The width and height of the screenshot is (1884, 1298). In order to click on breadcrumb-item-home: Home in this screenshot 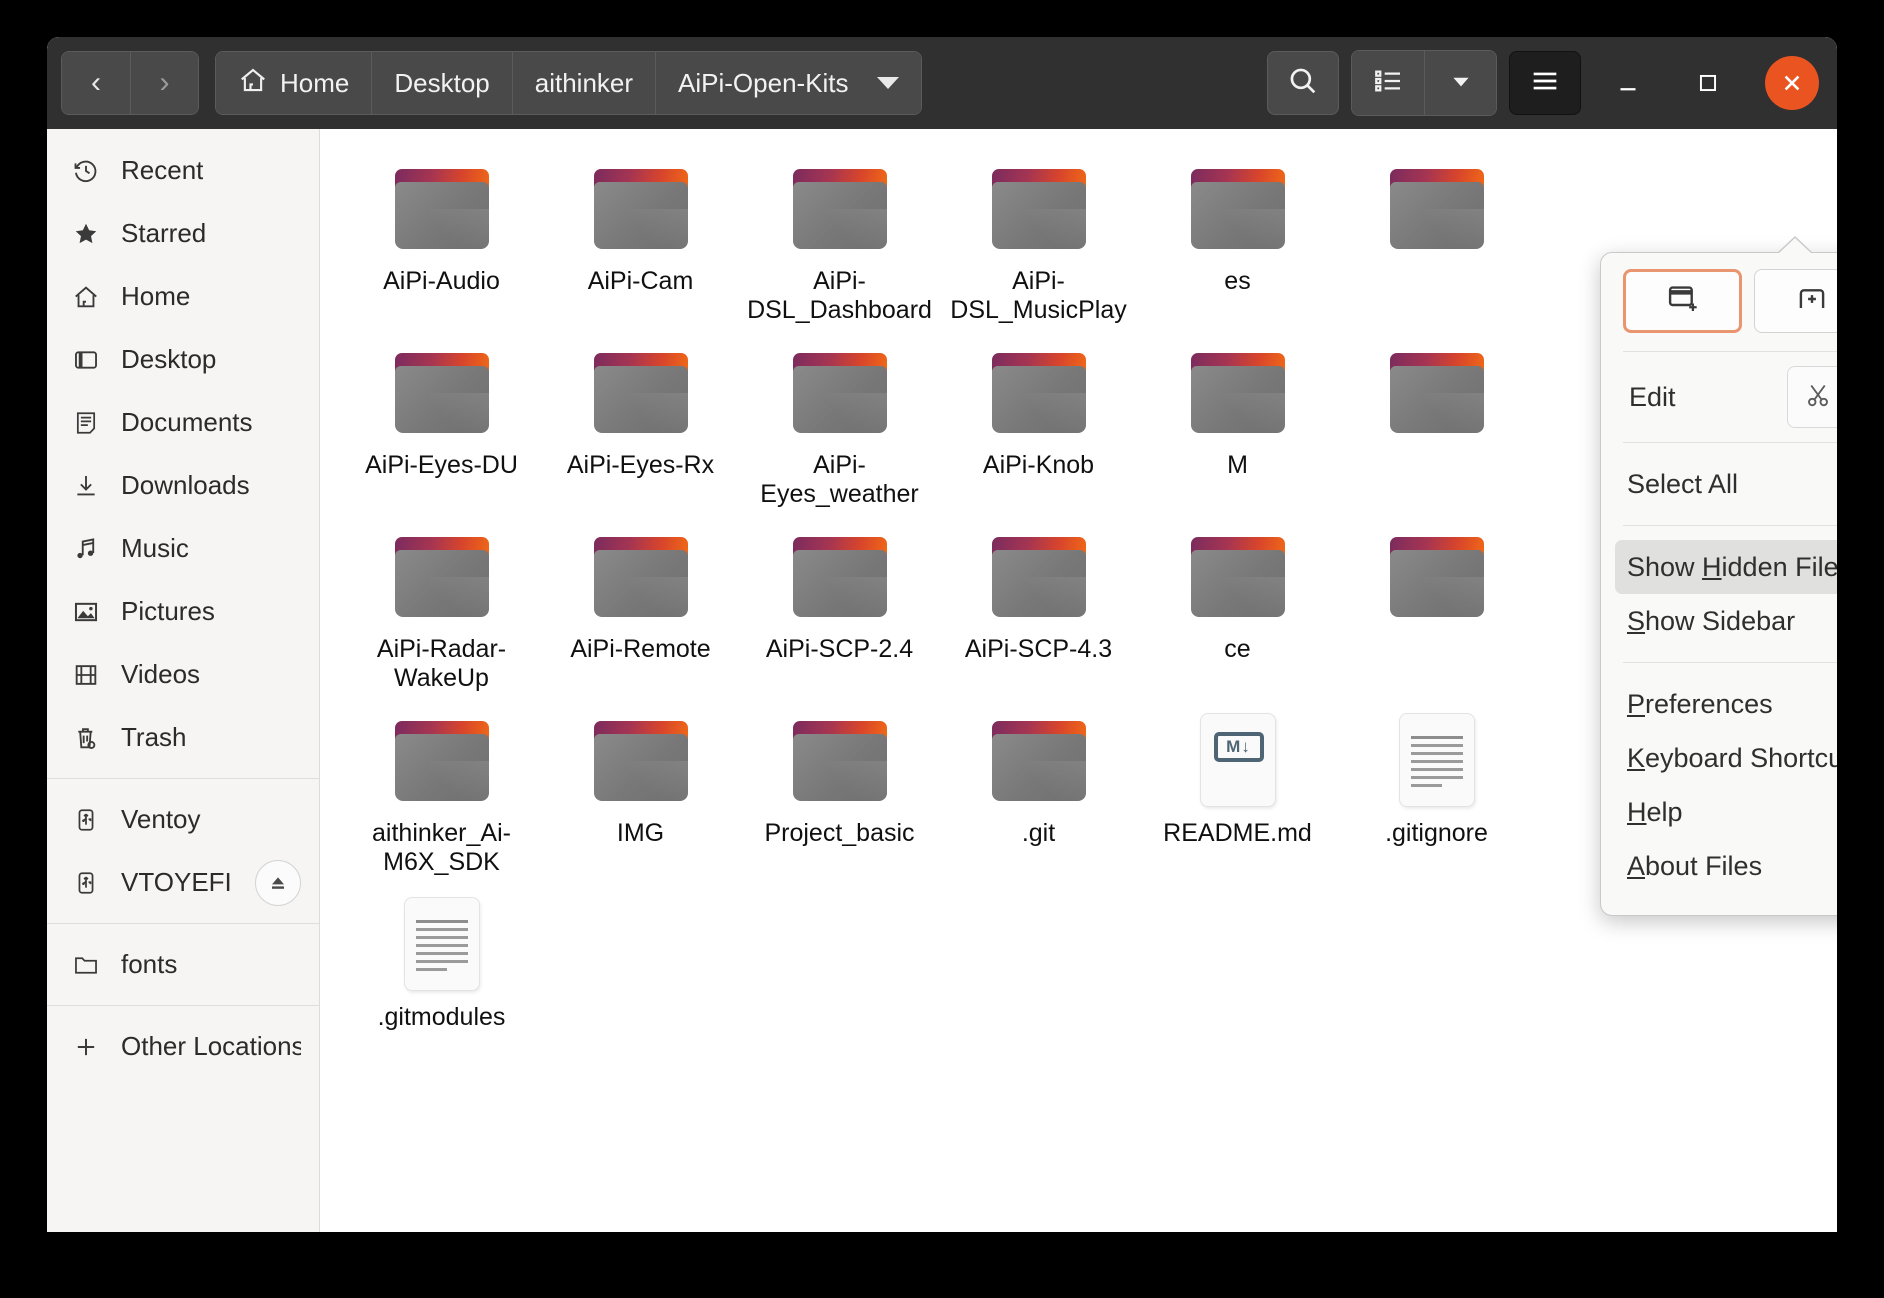, I will do `click(294, 83)`.